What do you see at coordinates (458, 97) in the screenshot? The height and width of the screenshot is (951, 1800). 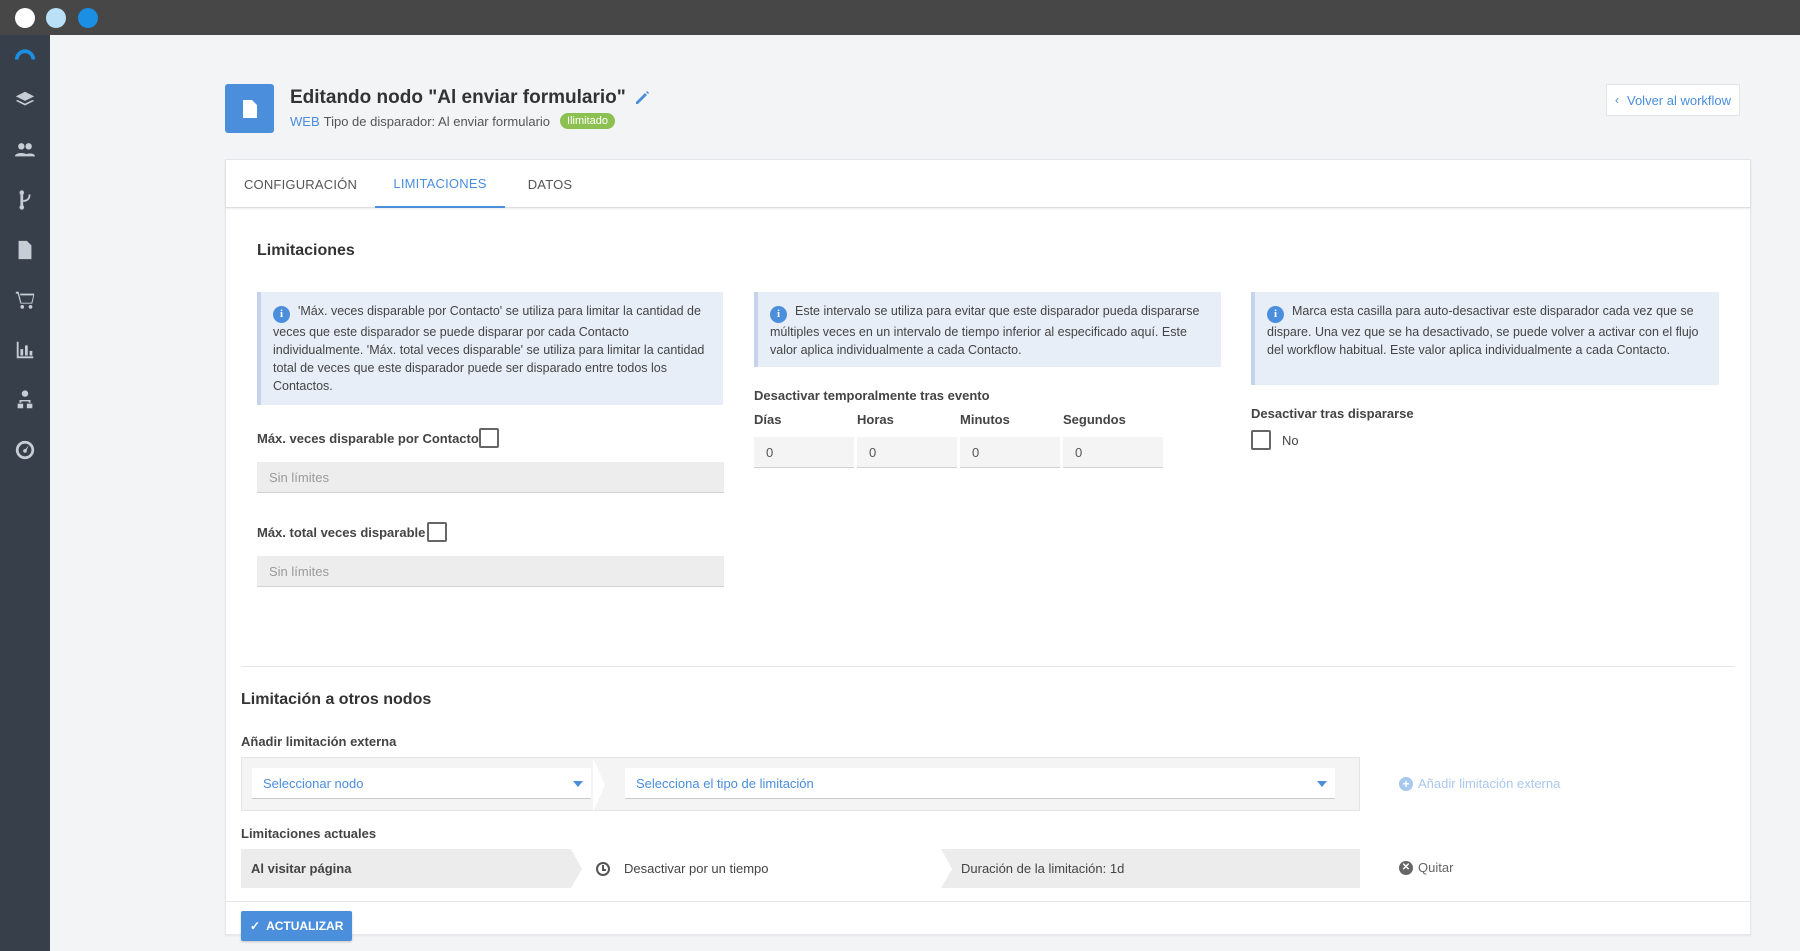 I see `page-title-text: Editando nodo "Al enviar formulario"` at bounding box center [458, 97].